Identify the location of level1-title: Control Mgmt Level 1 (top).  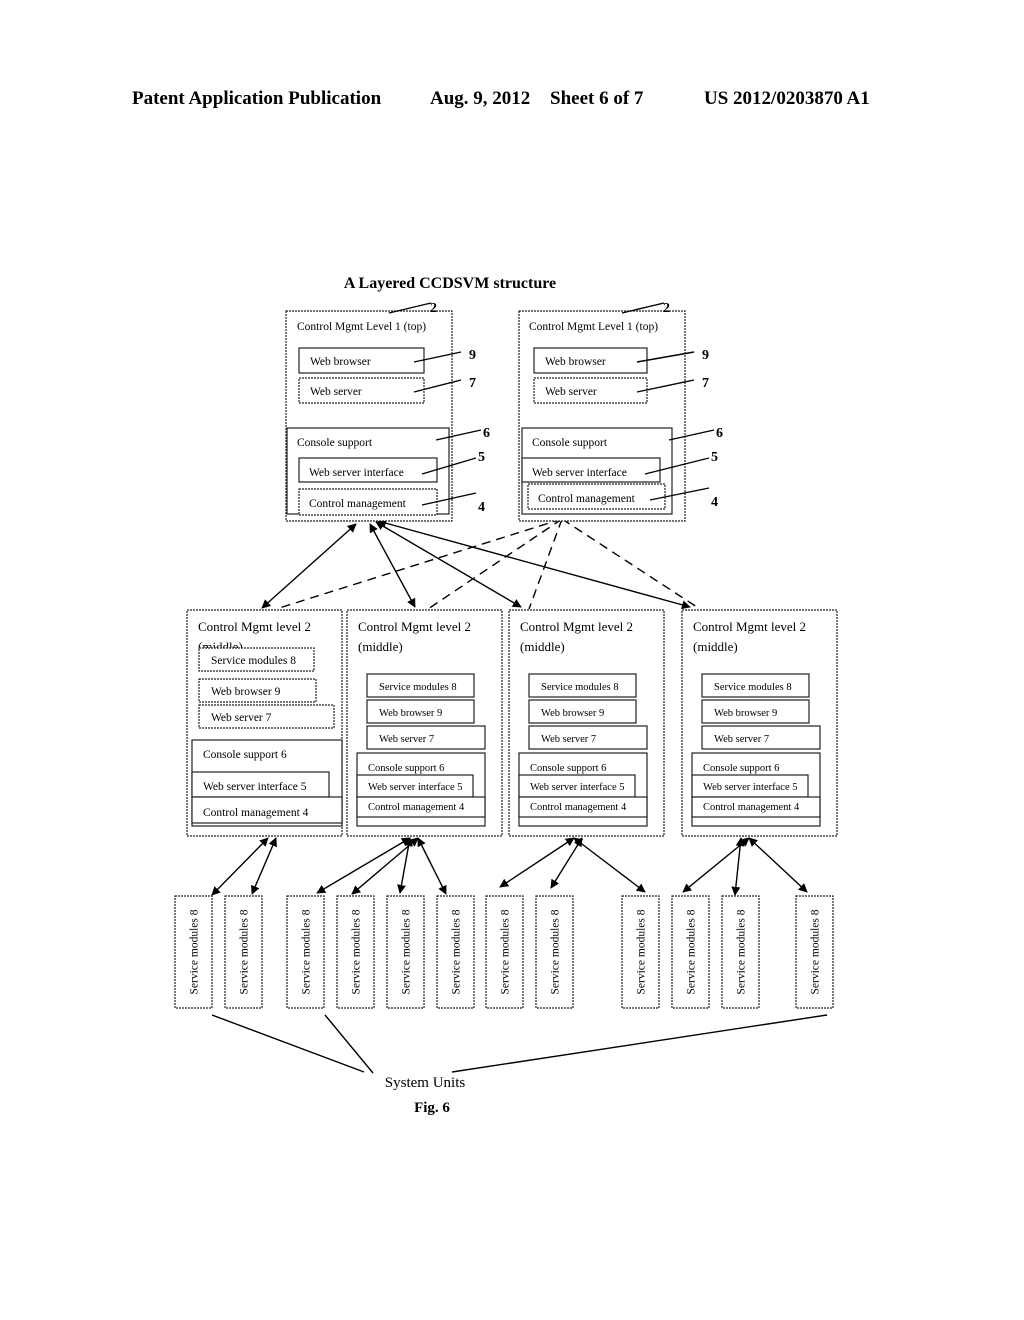
(593, 327).